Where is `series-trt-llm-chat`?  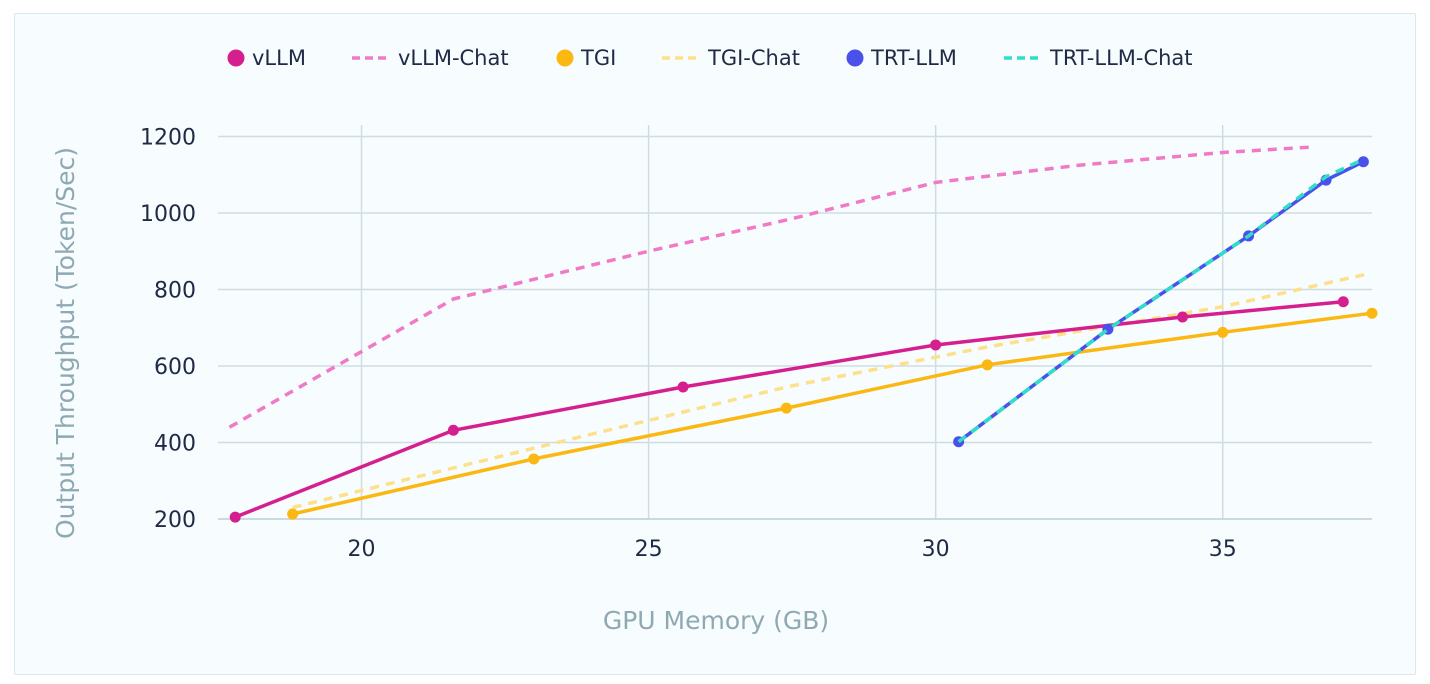 series-trt-llm-chat is located at coordinates (1161, 300).